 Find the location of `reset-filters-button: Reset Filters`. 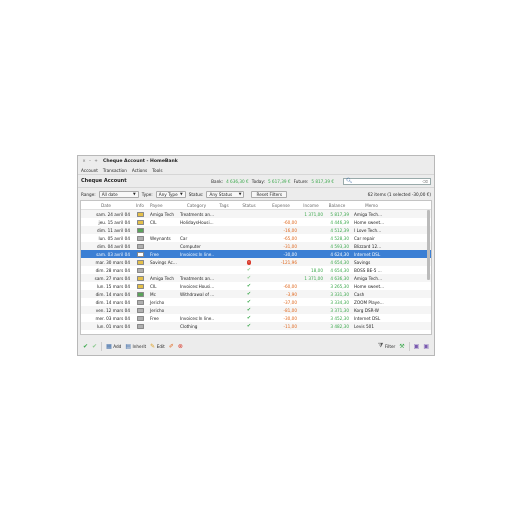

reset-filters-button: Reset Filters is located at coordinates (269, 194).